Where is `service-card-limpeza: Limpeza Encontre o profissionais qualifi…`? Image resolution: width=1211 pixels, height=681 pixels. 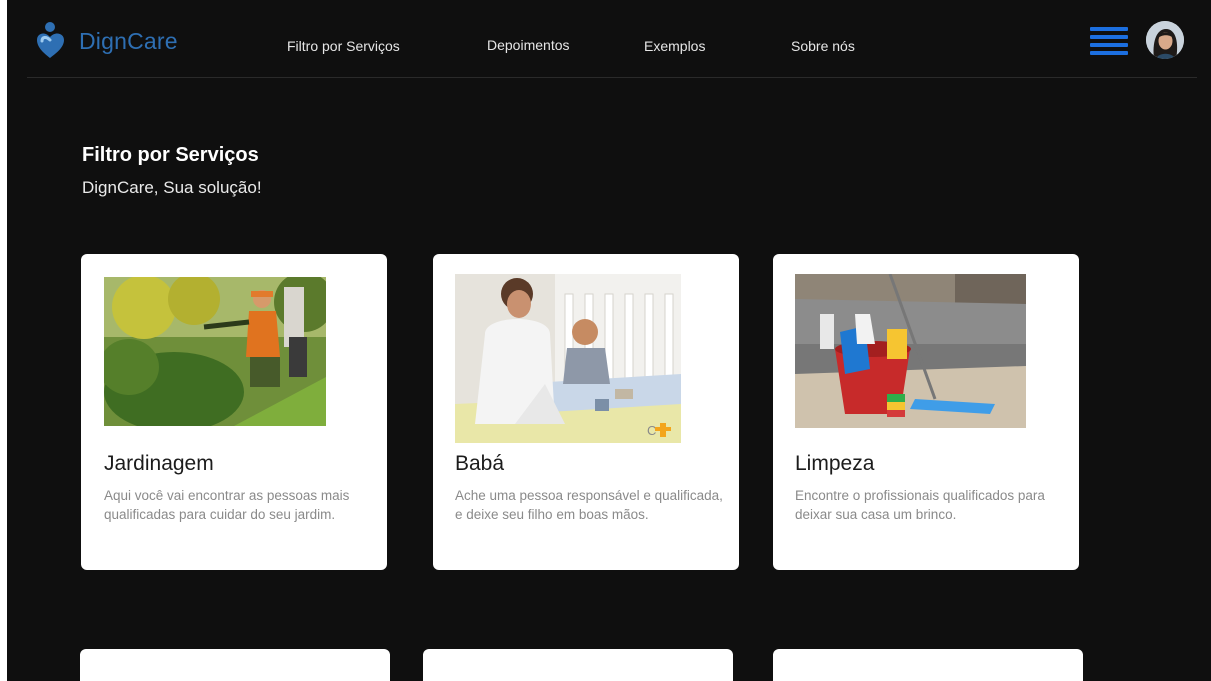 service-card-limpeza: Limpeza Encontre o profissionais qualifi… is located at coordinates (926, 412).